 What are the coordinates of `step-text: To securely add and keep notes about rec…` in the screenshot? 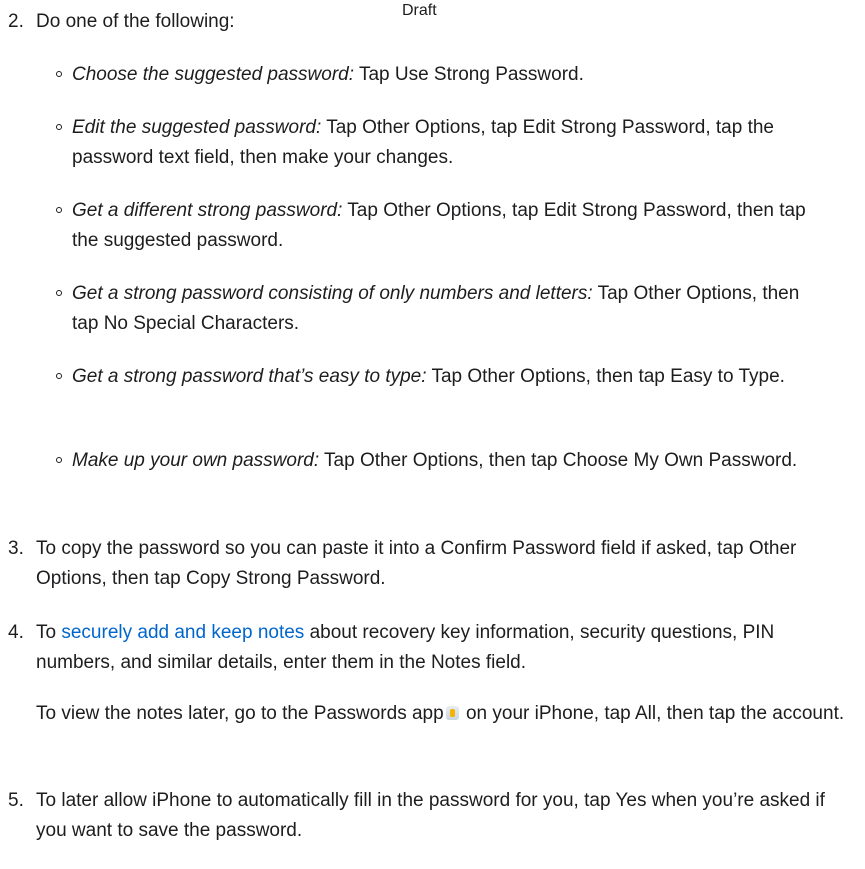 It's located at (405, 647).